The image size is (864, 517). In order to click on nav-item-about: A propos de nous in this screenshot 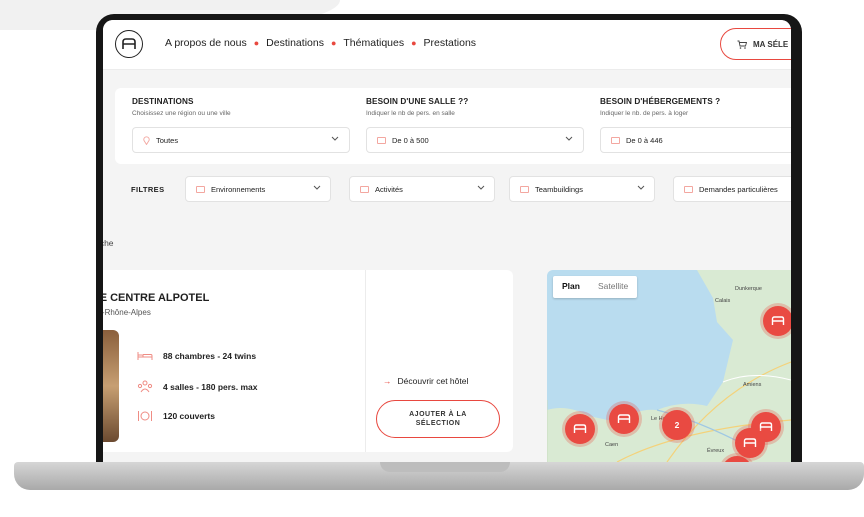, I will do `click(206, 43)`.